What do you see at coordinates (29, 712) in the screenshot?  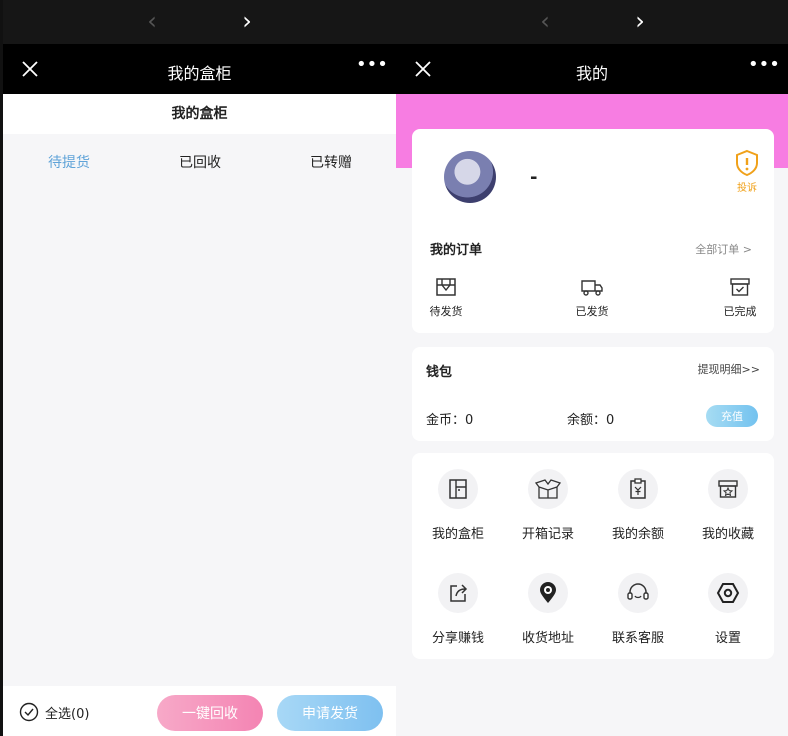 I see `check-circle-icon` at bounding box center [29, 712].